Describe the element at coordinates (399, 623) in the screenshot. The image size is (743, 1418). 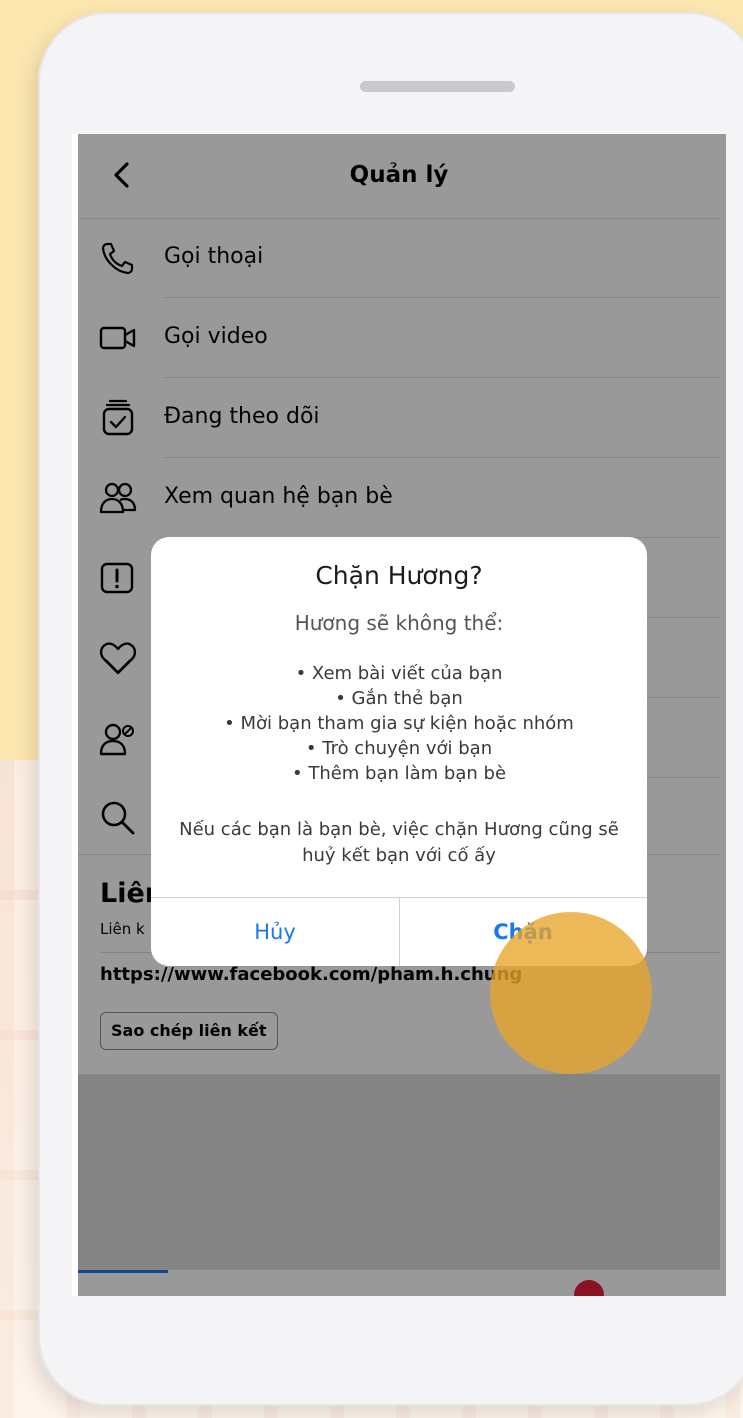
I see `dialog-subtitle: Hương sẽ không thể:` at that location.